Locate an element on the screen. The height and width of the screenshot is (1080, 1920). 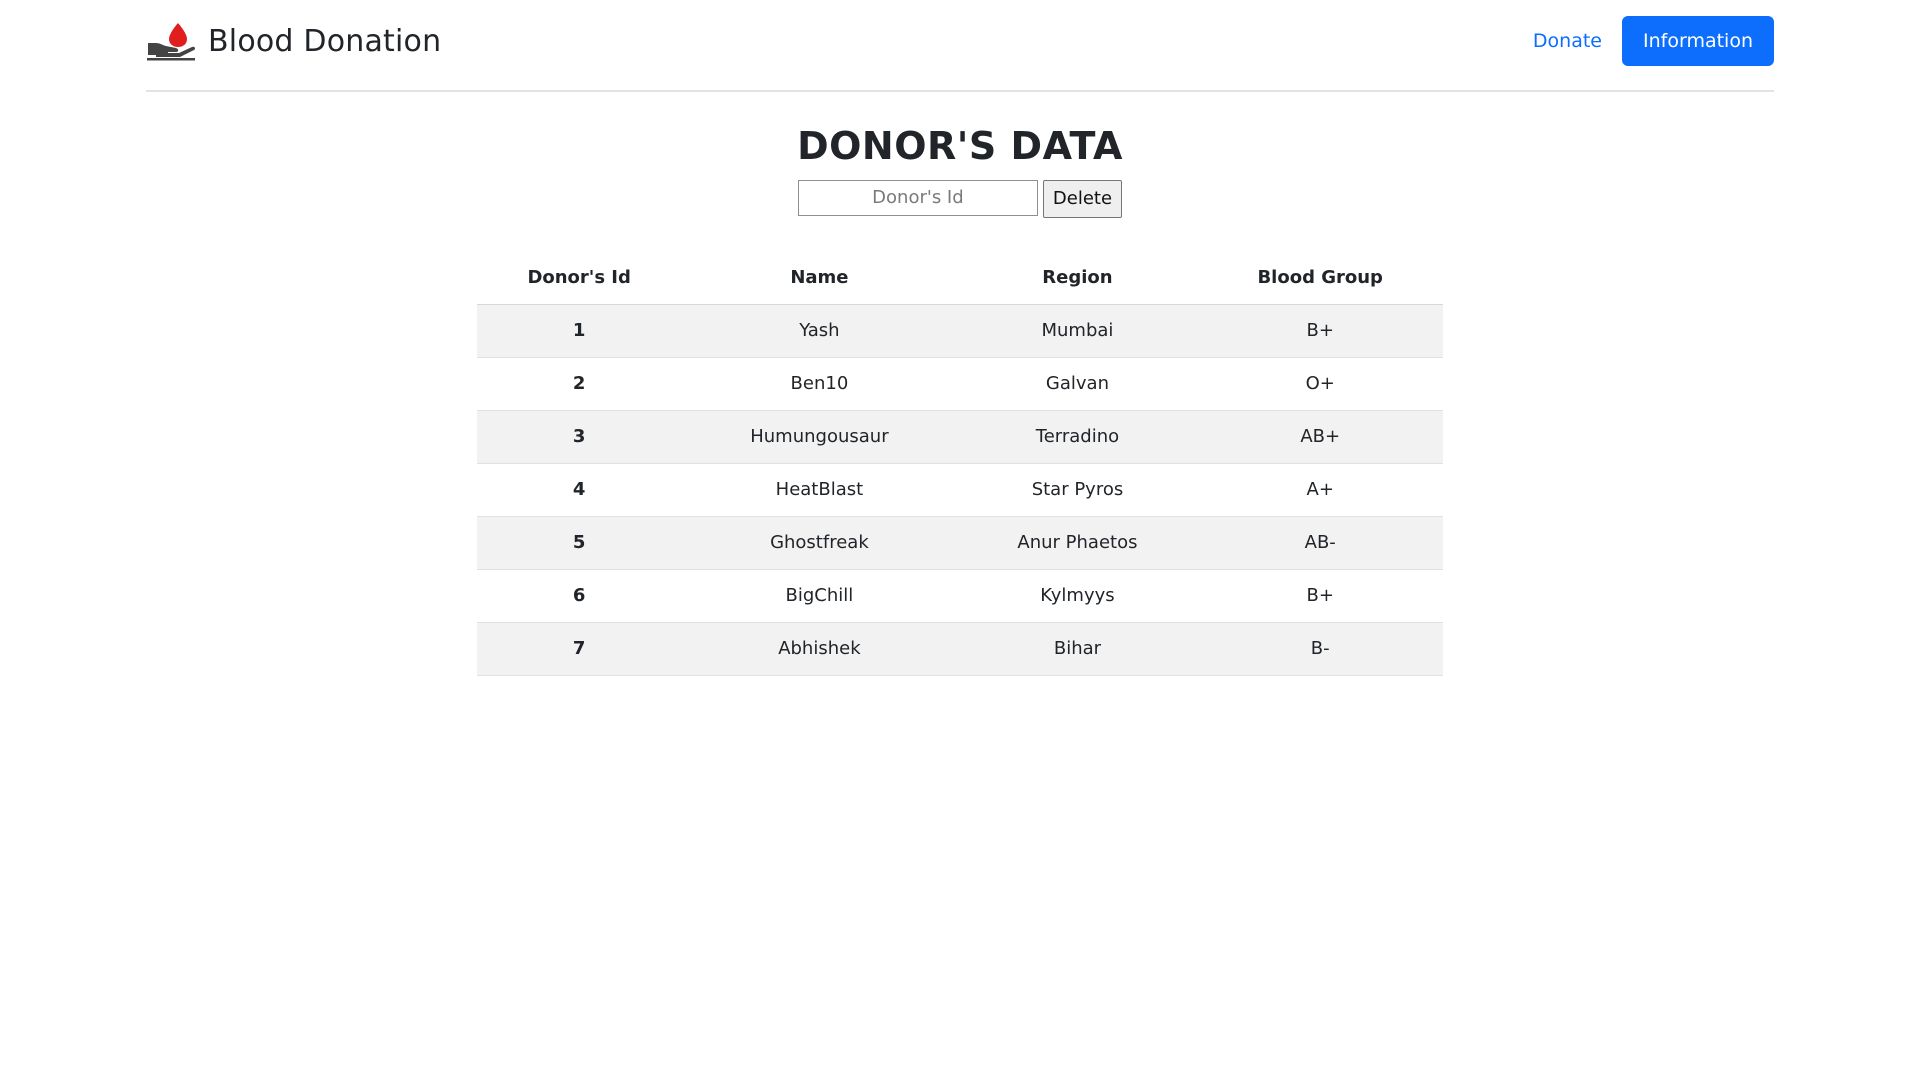
donor-region-cell: Bihar is located at coordinates (1077, 649).